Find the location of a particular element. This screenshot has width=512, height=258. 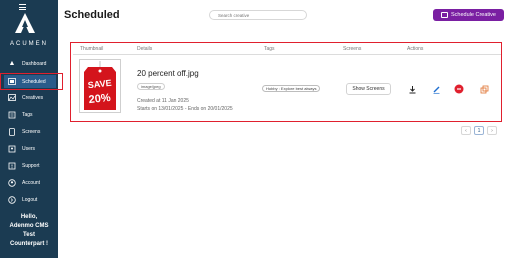

delete-icon is located at coordinates (459, 89).